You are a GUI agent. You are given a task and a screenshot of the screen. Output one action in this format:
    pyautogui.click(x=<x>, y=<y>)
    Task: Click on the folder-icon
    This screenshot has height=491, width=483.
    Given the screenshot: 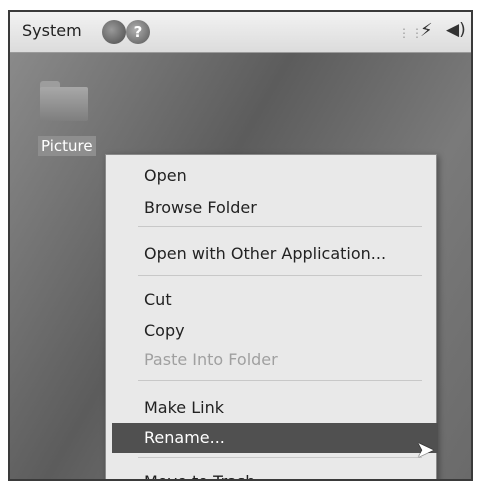 What is the action you would take?
    pyautogui.click(x=64, y=101)
    